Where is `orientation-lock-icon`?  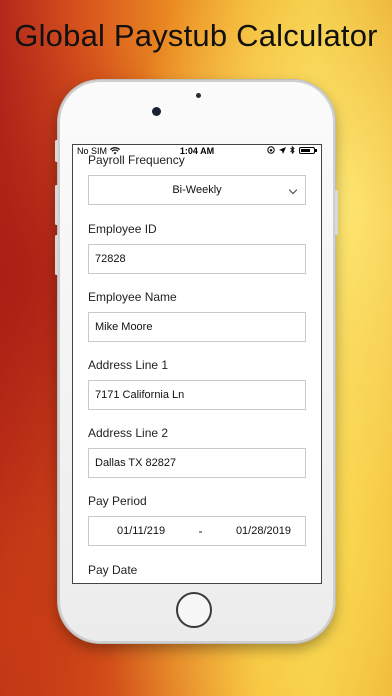
orientation-lock-icon is located at coordinates (271, 150).